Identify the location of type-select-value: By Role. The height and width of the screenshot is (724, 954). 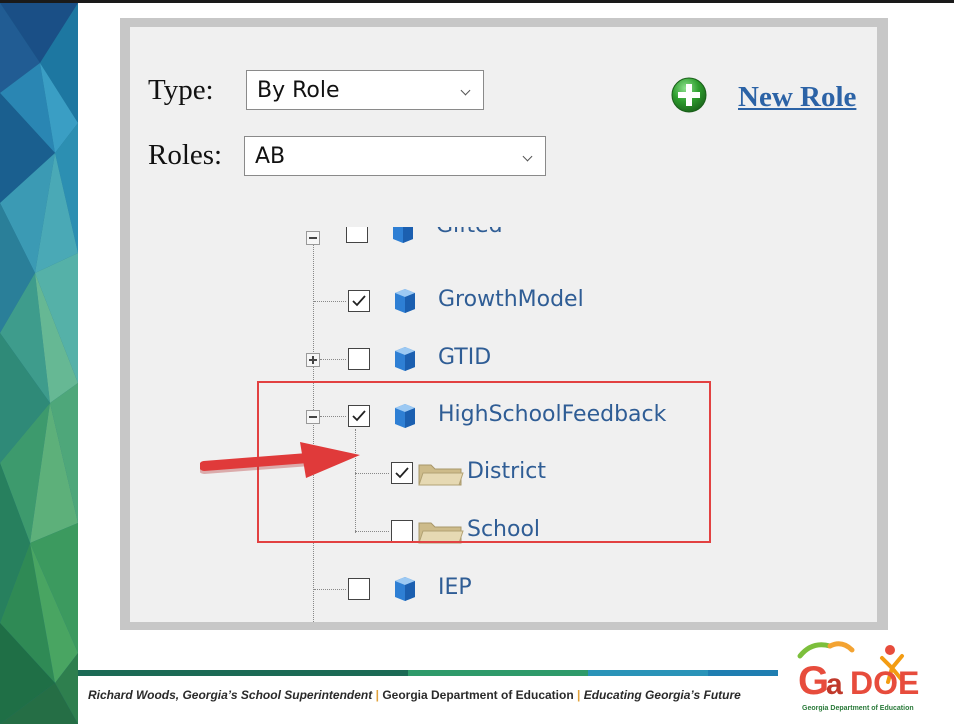
(298, 90).